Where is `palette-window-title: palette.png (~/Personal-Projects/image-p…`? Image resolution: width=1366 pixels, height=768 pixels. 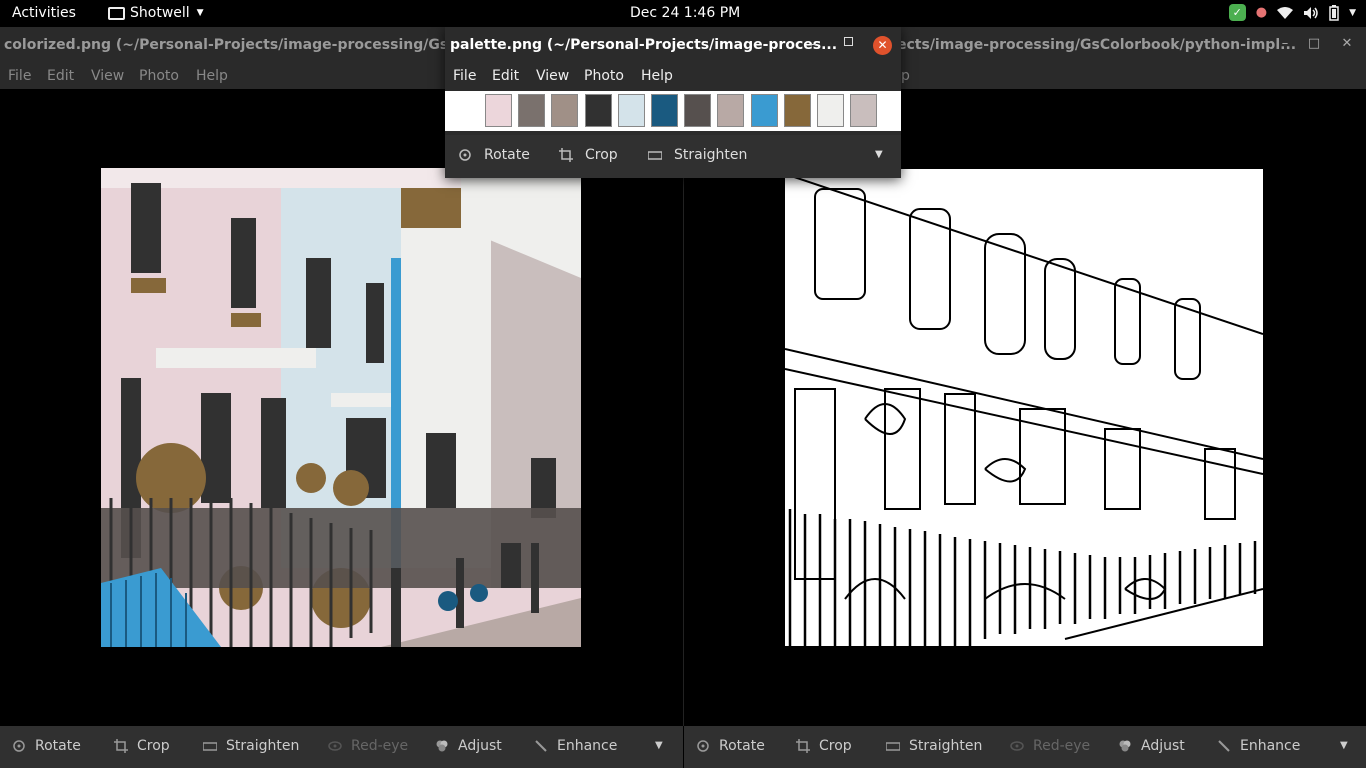 palette-window-title: palette.png (~/Personal-Projects/image-p… is located at coordinates (644, 45).